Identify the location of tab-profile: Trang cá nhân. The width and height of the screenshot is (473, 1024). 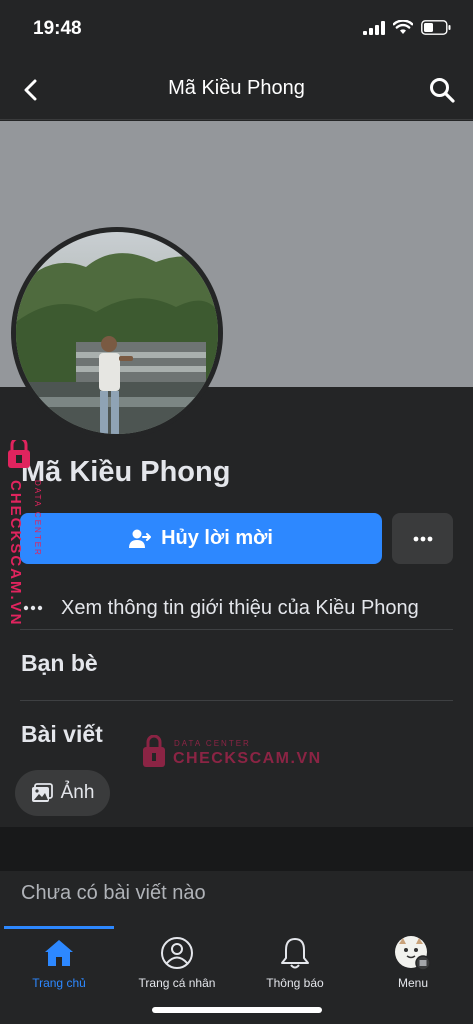
(177, 966).